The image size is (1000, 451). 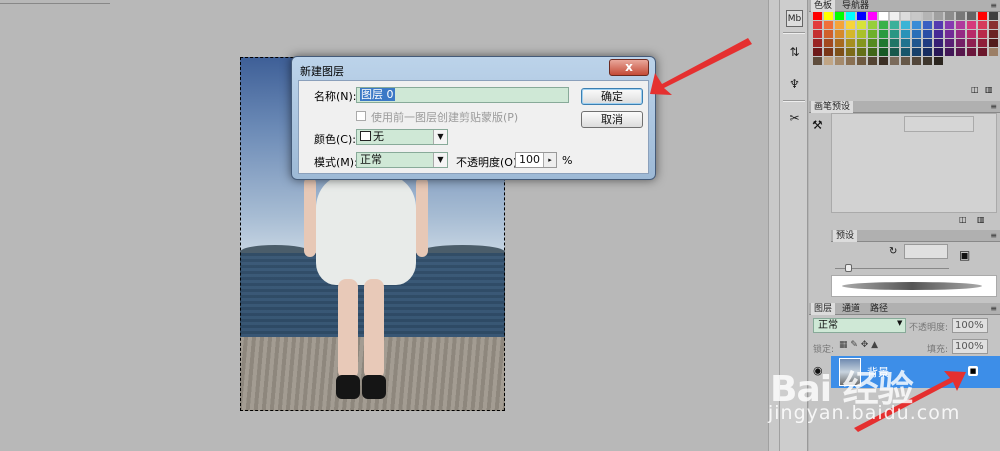 I want to click on new-preset-icon: ◫, so click(x=963, y=219).